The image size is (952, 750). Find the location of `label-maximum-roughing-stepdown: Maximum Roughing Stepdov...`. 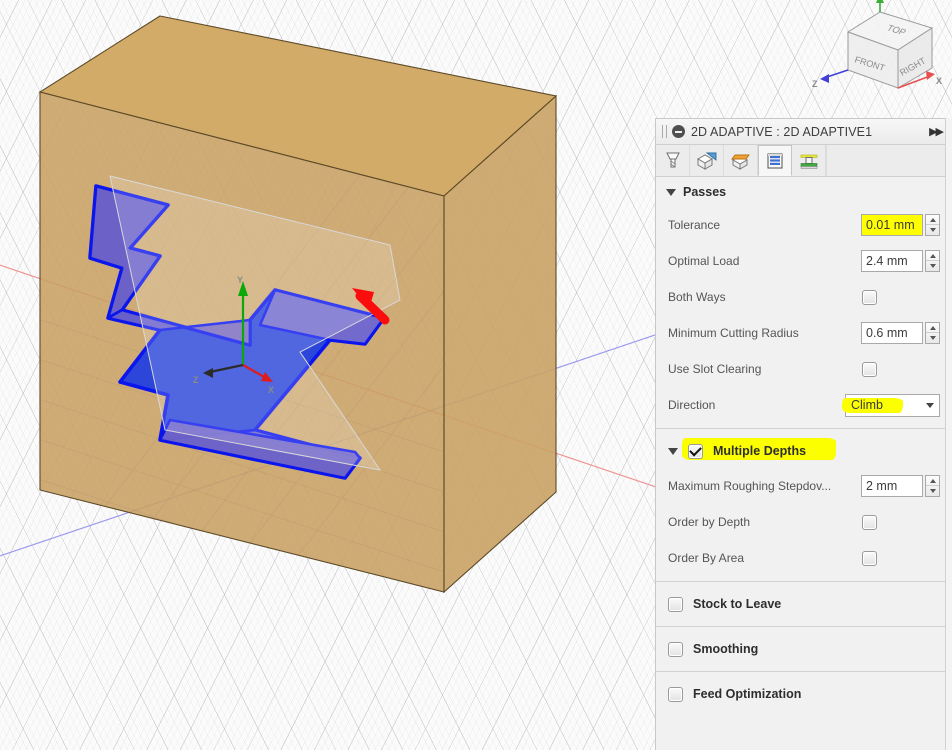

label-maximum-roughing-stepdown: Maximum Roughing Stepdov... is located at coordinates (750, 486).